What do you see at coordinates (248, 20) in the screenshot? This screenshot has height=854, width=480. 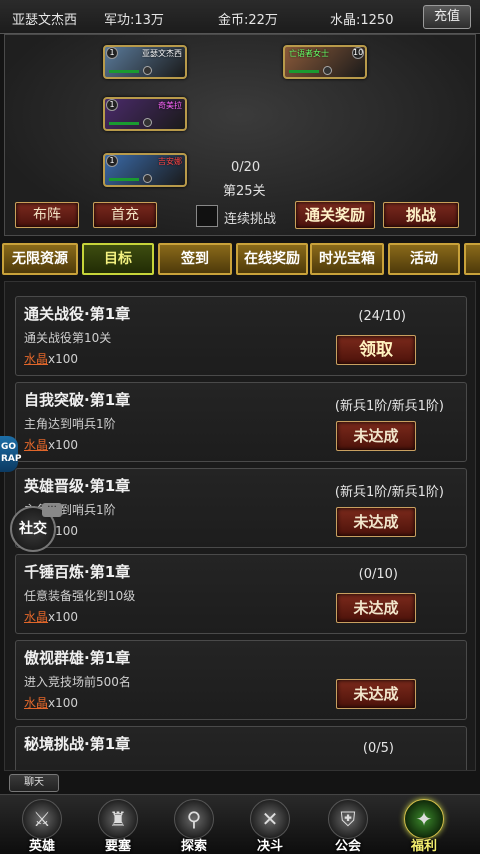 I see `gold-counter: 金币:22万` at bounding box center [248, 20].